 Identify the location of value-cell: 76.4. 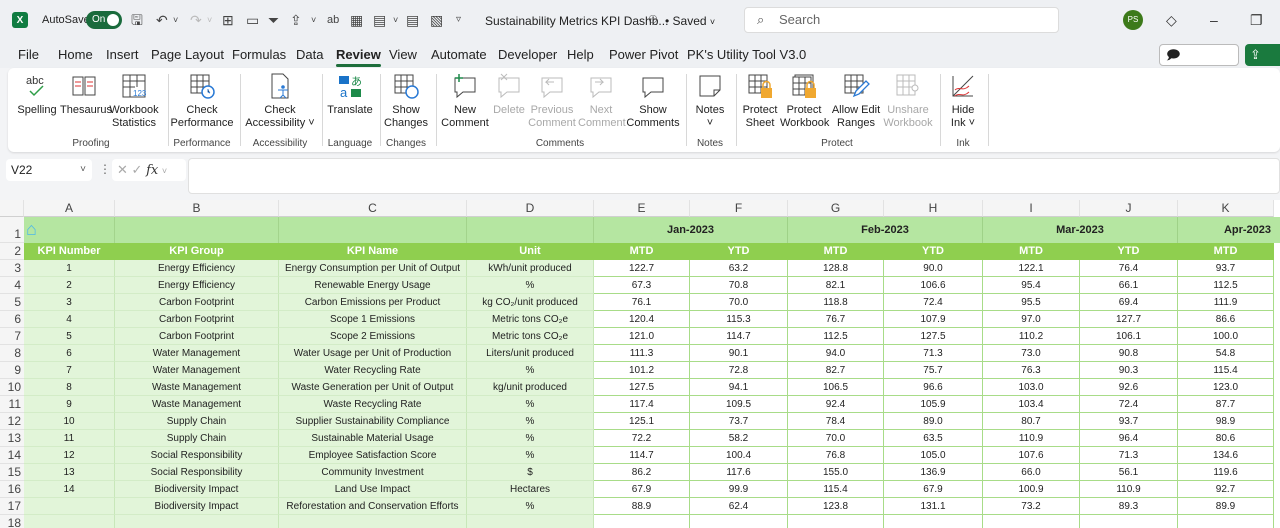
(1129, 268).